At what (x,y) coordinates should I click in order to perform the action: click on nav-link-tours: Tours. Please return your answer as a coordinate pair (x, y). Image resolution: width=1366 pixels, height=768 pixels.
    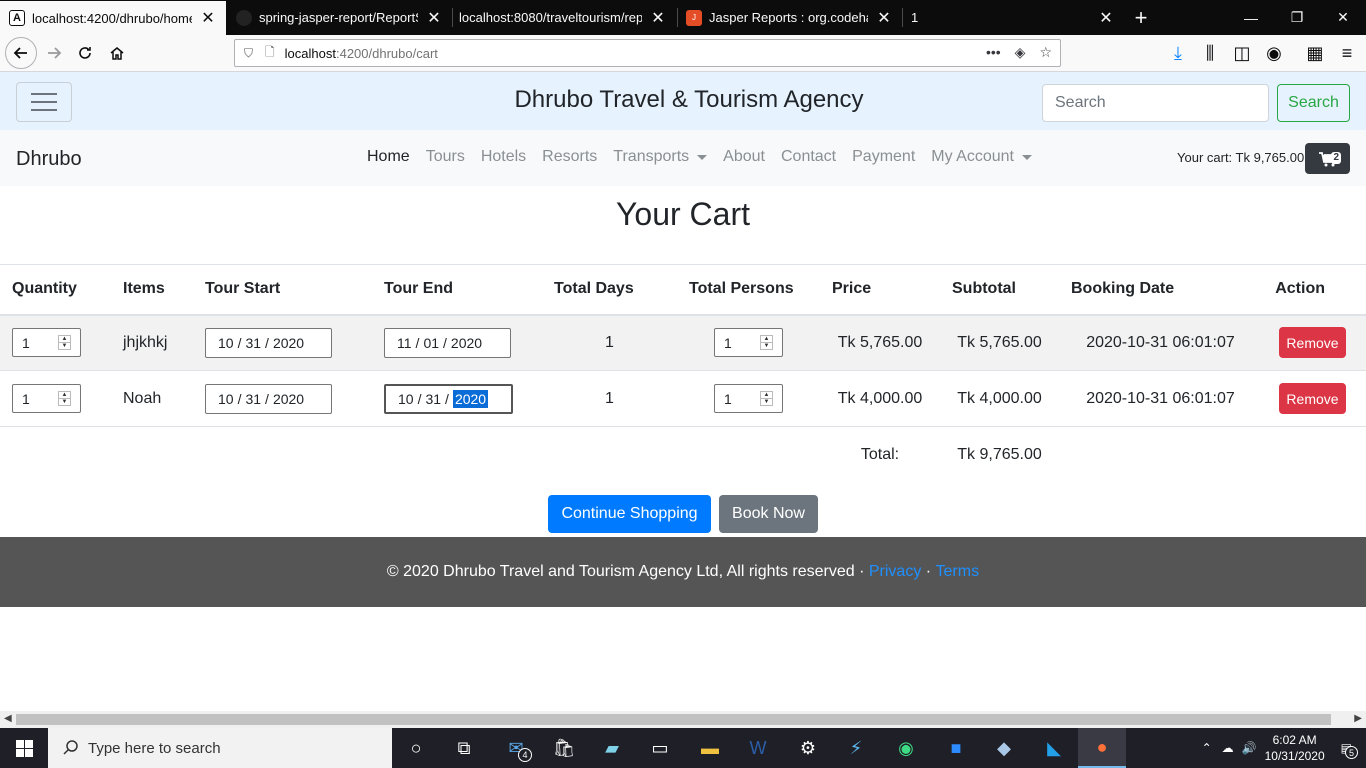
    Looking at the image, I should click on (445, 157).